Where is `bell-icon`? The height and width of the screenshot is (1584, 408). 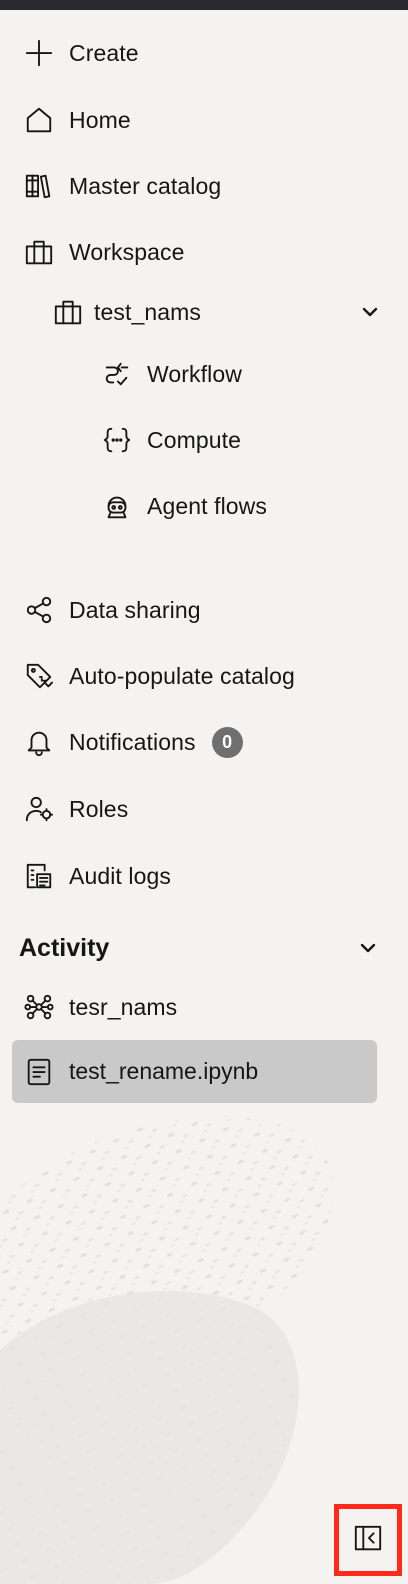 bell-icon is located at coordinates (39, 742).